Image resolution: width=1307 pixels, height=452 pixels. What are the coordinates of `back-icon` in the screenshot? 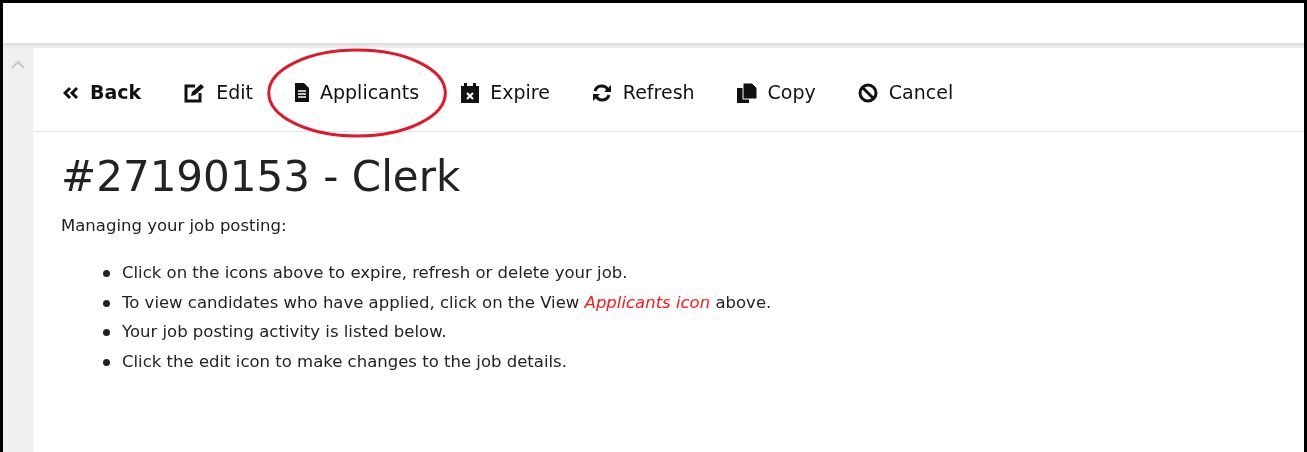 It's located at (71, 92).